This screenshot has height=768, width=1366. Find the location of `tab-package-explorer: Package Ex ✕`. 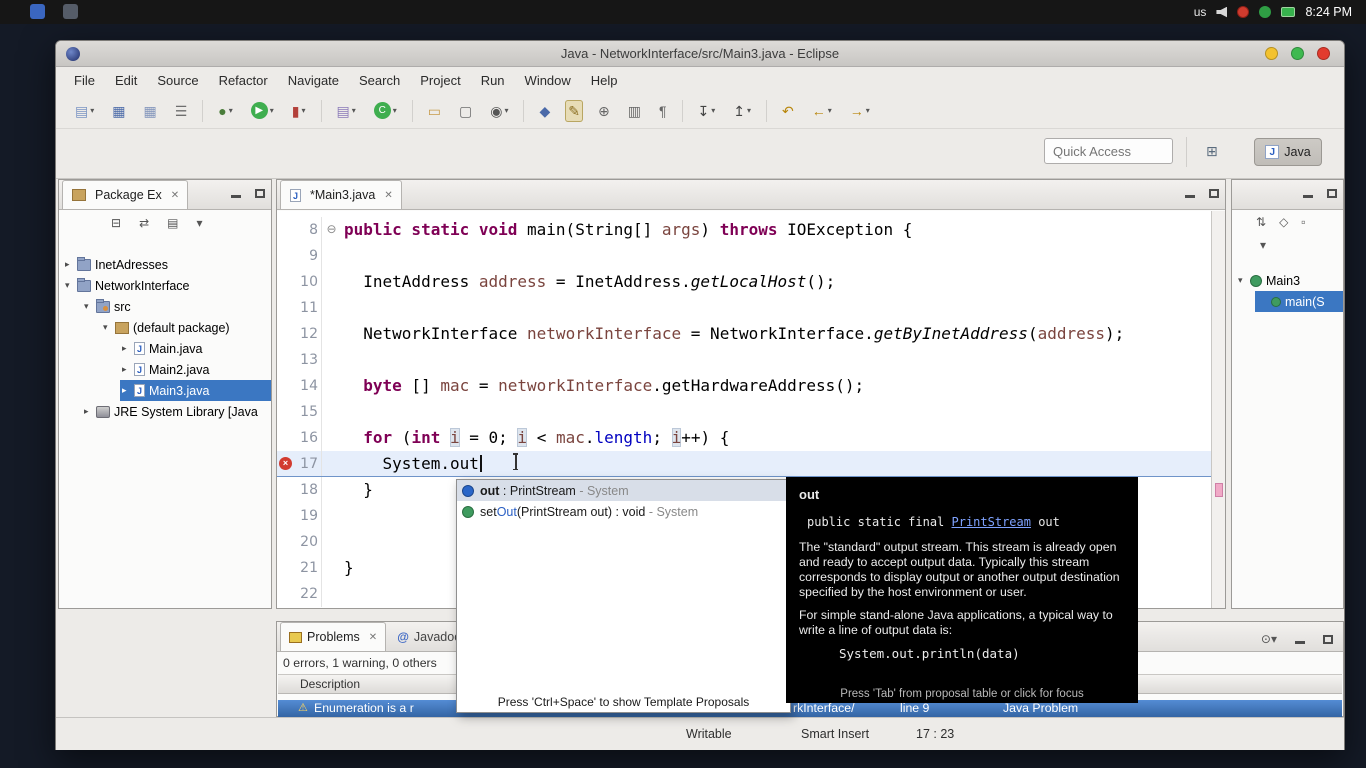

tab-package-explorer: Package Ex ✕ is located at coordinates (125, 194).